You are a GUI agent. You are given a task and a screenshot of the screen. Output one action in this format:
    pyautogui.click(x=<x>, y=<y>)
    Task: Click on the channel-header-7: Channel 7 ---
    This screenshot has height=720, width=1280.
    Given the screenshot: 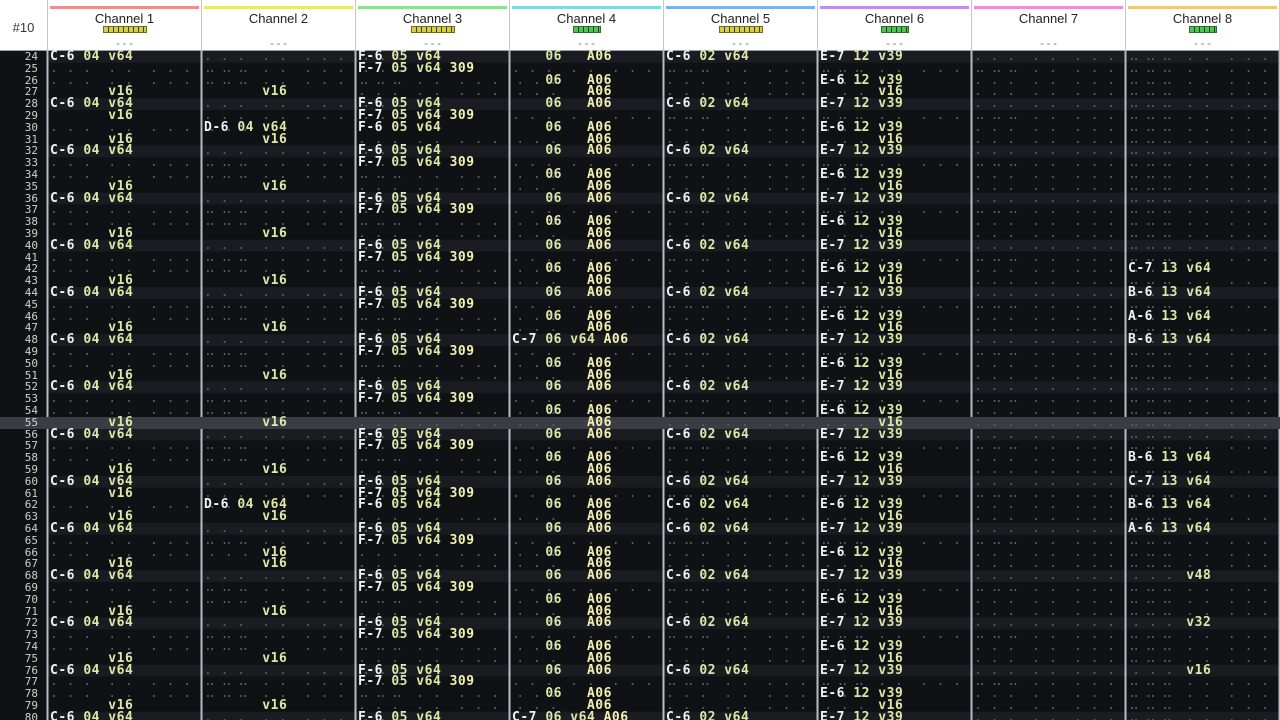 What is the action you would take?
    pyautogui.click(x=1049, y=25)
    